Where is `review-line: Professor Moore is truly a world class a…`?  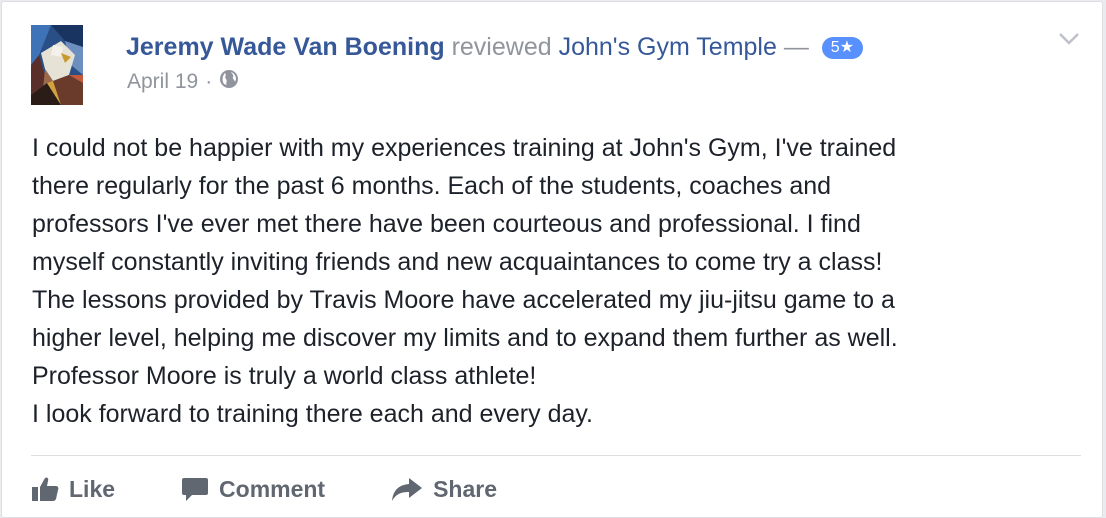 review-line: Professor Moore is truly a world class a… is located at coordinates (284, 376).